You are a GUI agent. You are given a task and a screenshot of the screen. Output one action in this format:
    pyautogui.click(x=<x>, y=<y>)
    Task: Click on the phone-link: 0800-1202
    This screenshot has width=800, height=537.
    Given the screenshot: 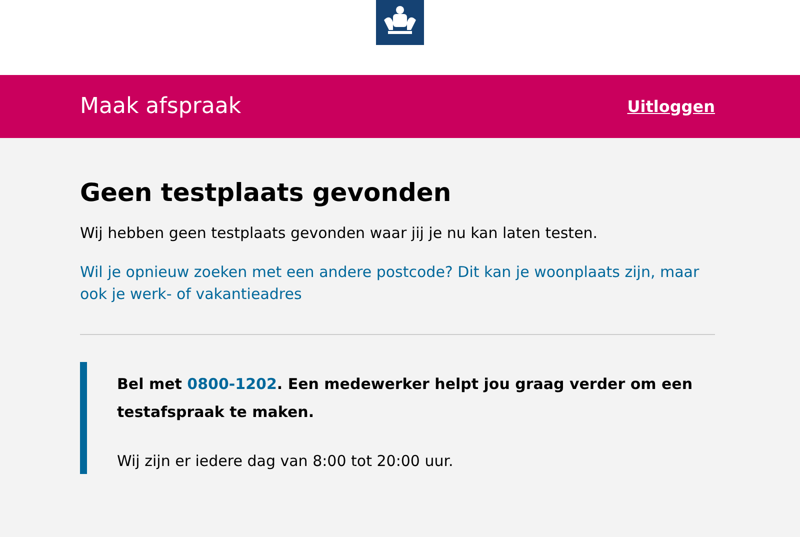 What is the action you would take?
    pyautogui.click(x=232, y=383)
    